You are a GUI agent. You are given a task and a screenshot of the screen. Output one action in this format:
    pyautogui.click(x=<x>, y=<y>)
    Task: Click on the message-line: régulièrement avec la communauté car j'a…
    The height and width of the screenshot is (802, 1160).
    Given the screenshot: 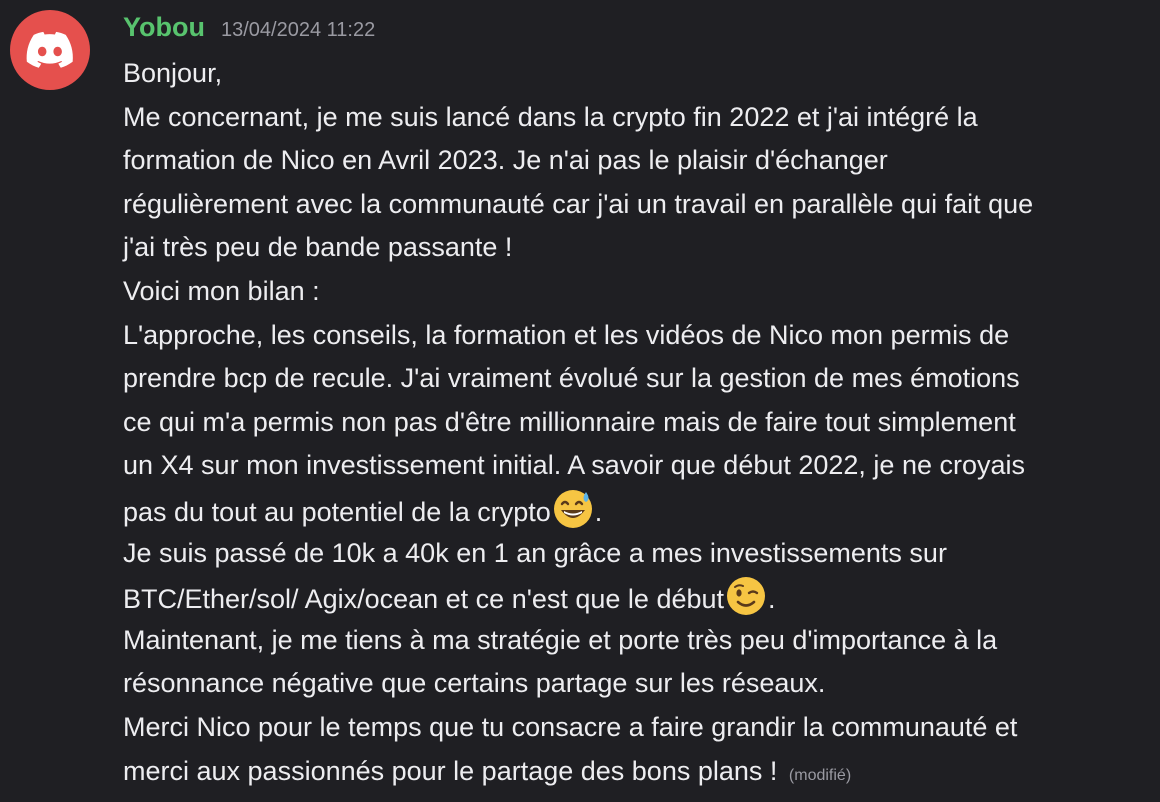 What is the action you would take?
    pyautogui.click(x=578, y=203)
    